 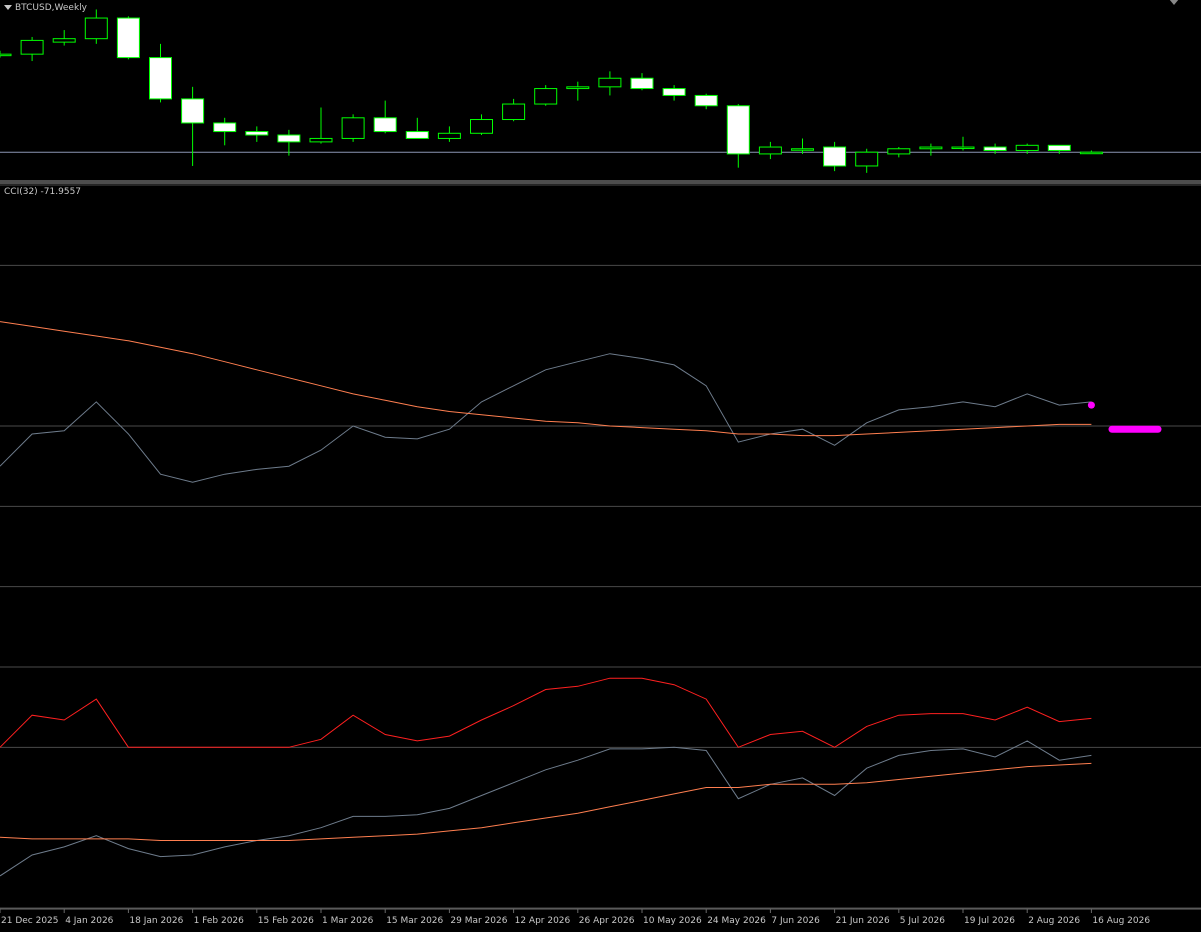 I want to click on x-tick-label: 29 Mar 2026, so click(x=478, y=921).